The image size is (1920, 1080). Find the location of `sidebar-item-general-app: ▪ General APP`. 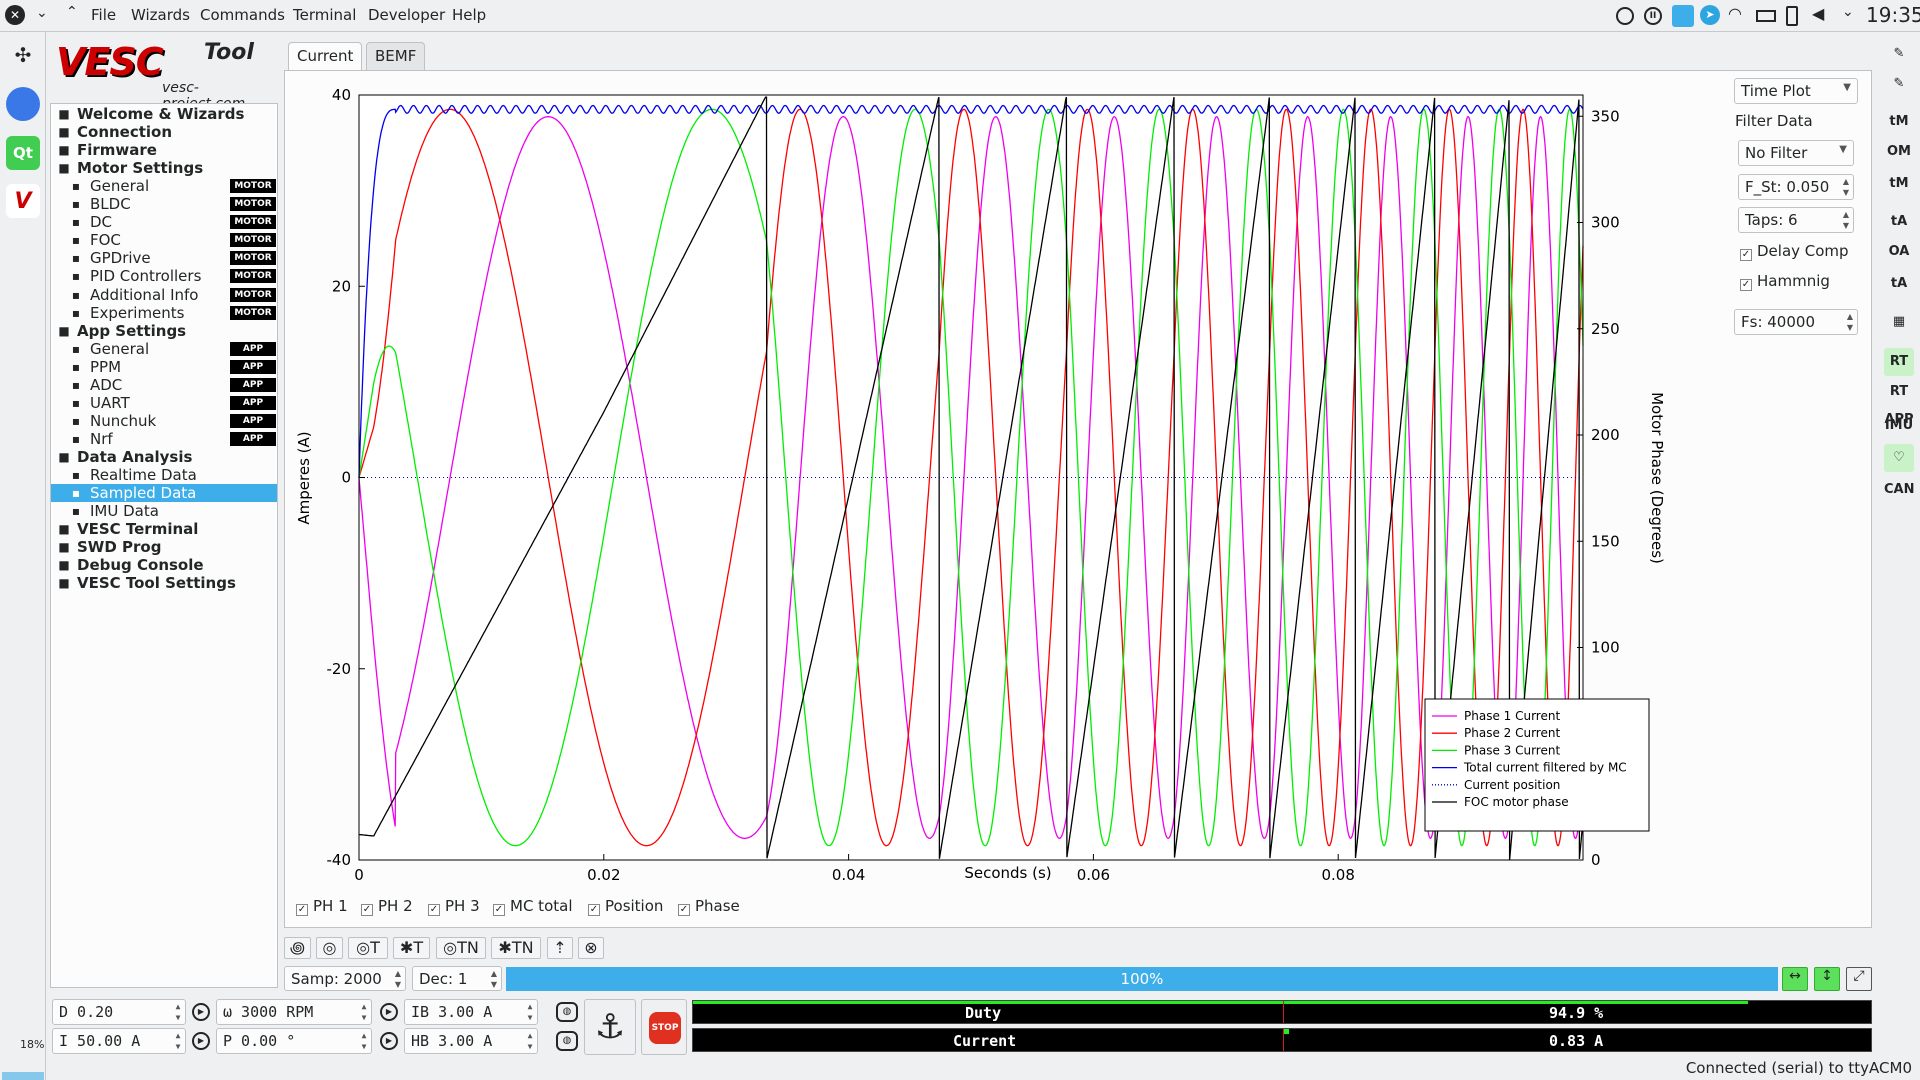

sidebar-item-general-app: ▪ General APP is located at coordinates (164, 349).